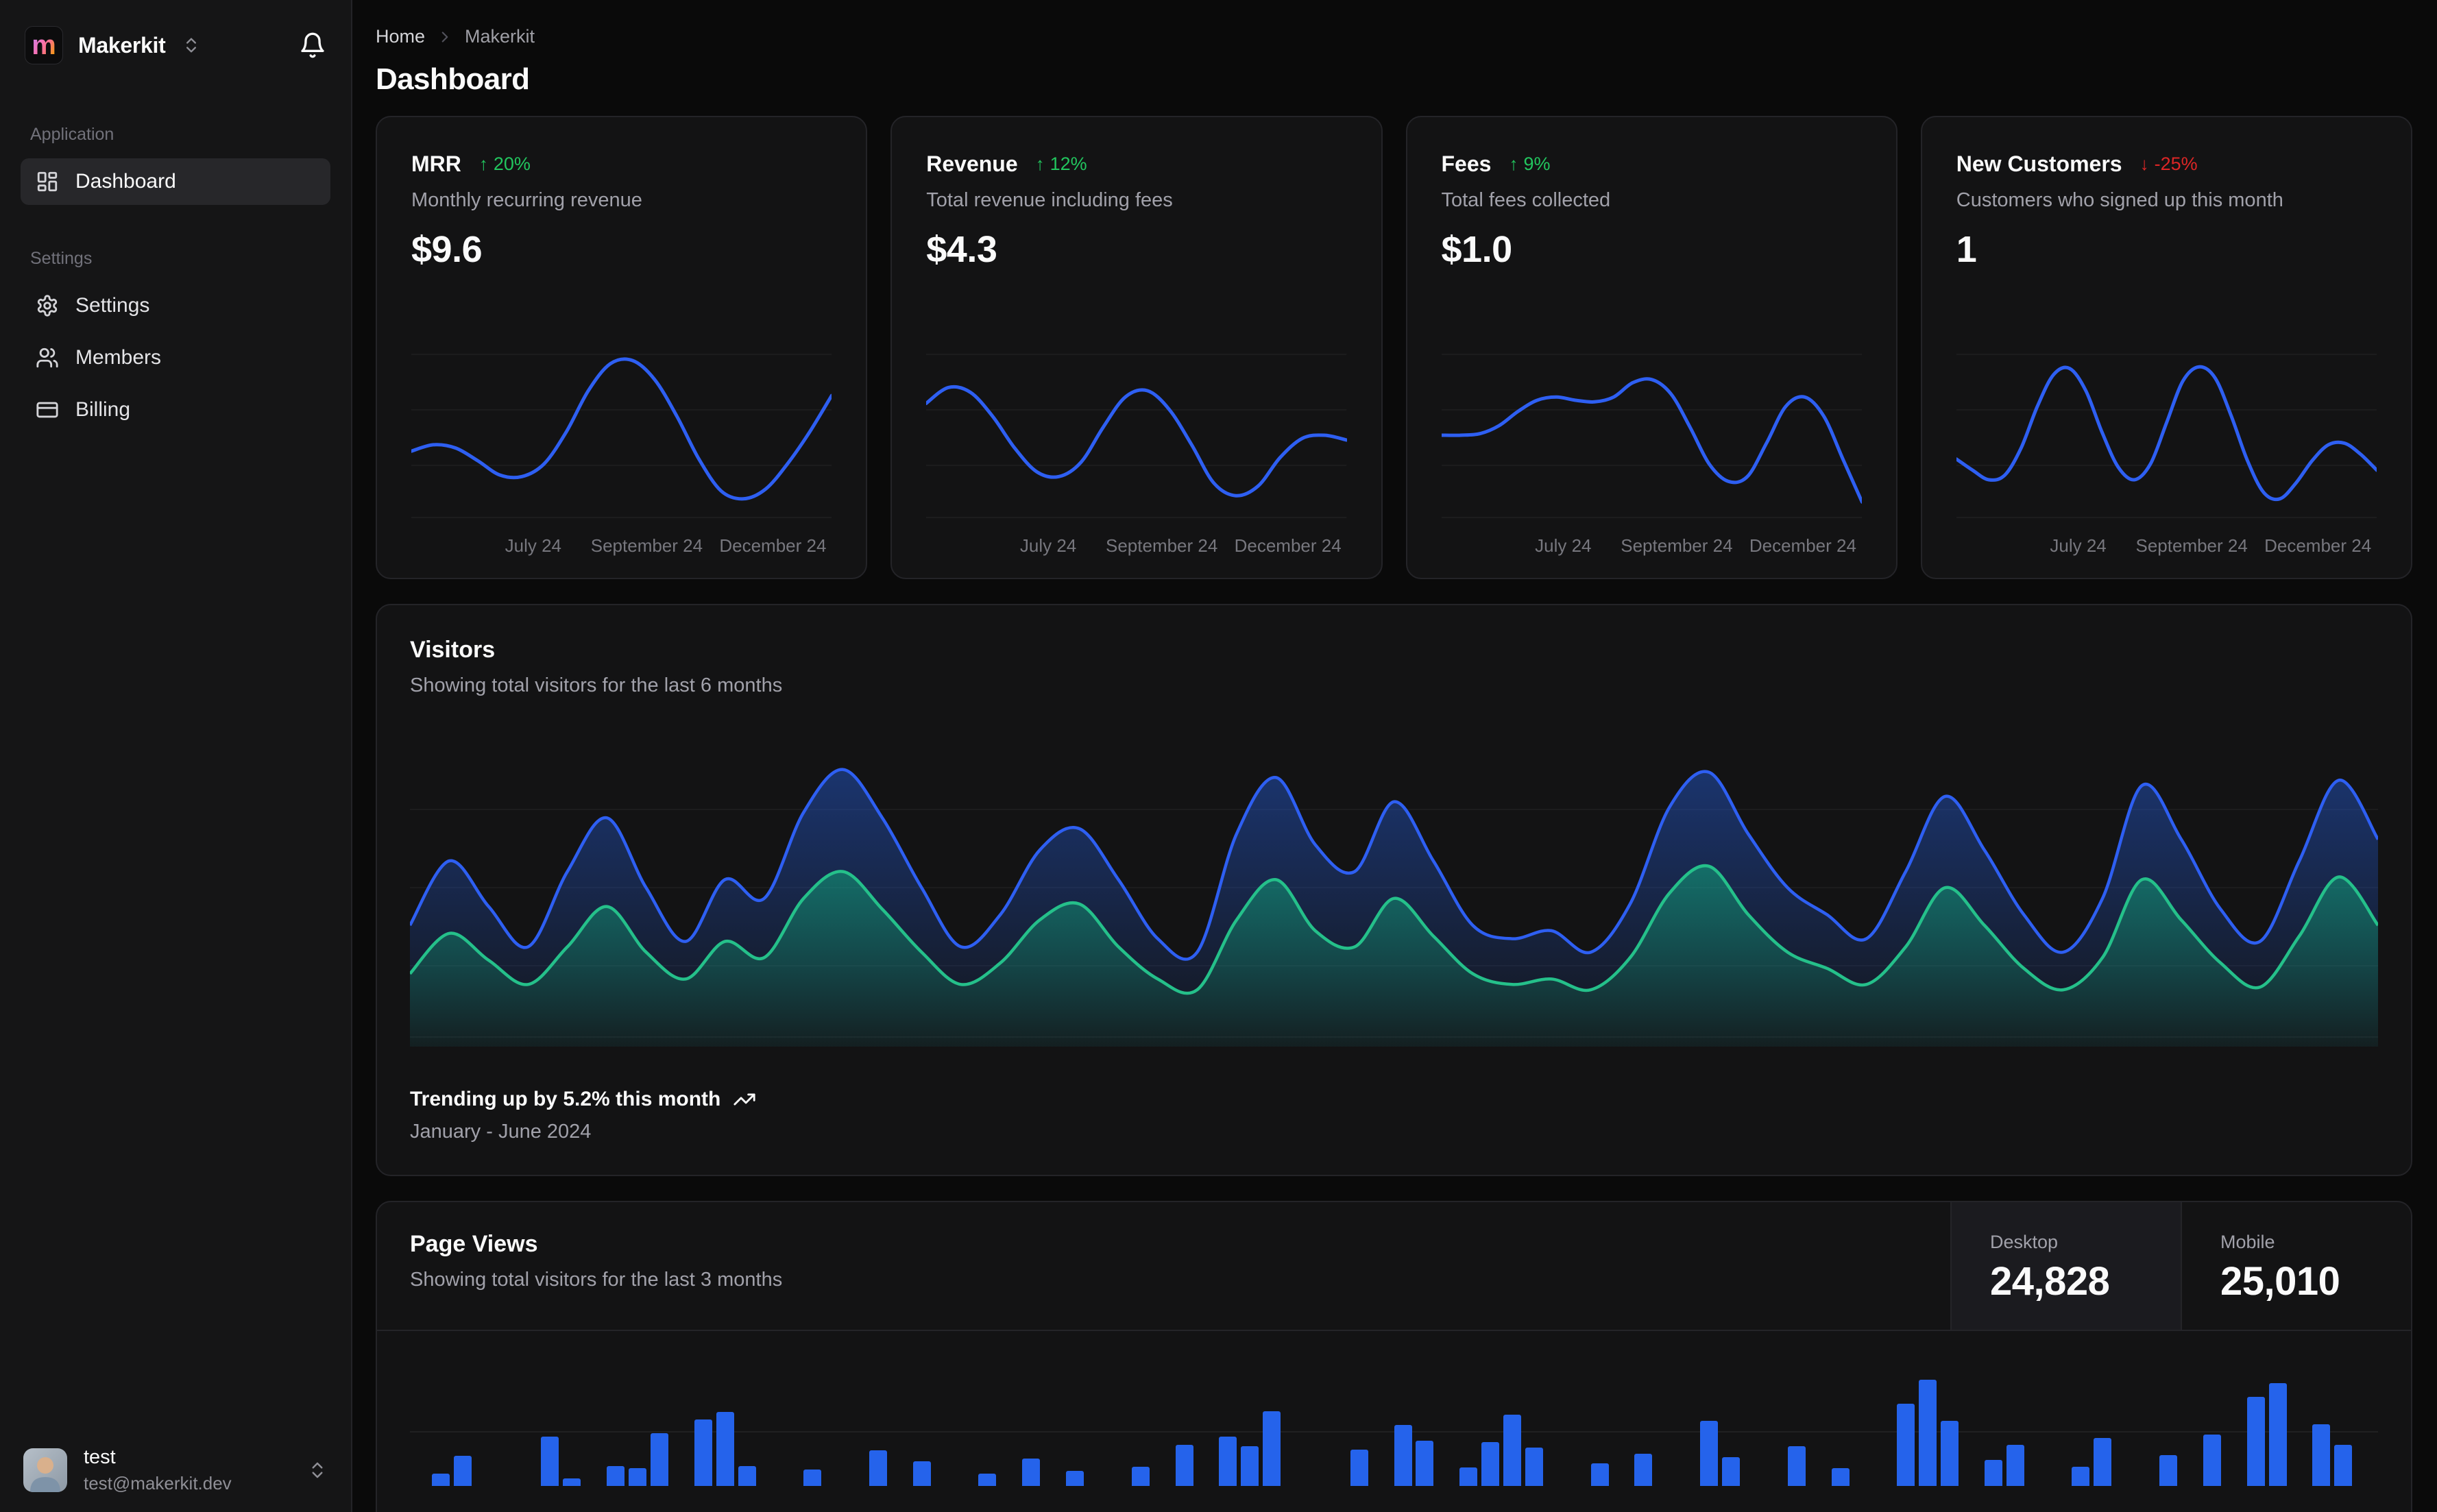 This screenshot has width=2437, height=1512. I want to click on metric-value: 1, so click(1967, 250).